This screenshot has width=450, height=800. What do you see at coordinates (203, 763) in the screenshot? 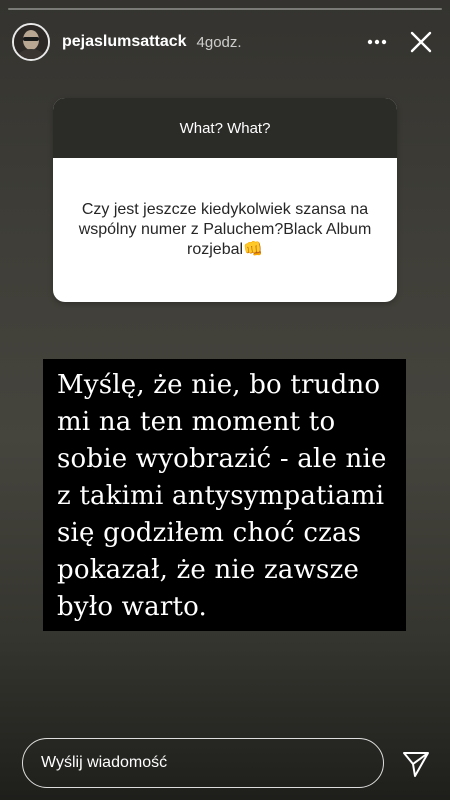
I see `reply-input: Wyślij wiadomość` at bounding box center [203, 763].